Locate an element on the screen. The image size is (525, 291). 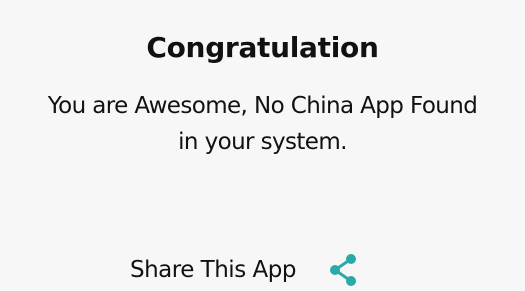
result-message-line-1: You are Awesome, No China App Found is located at coordinates (262, 106).